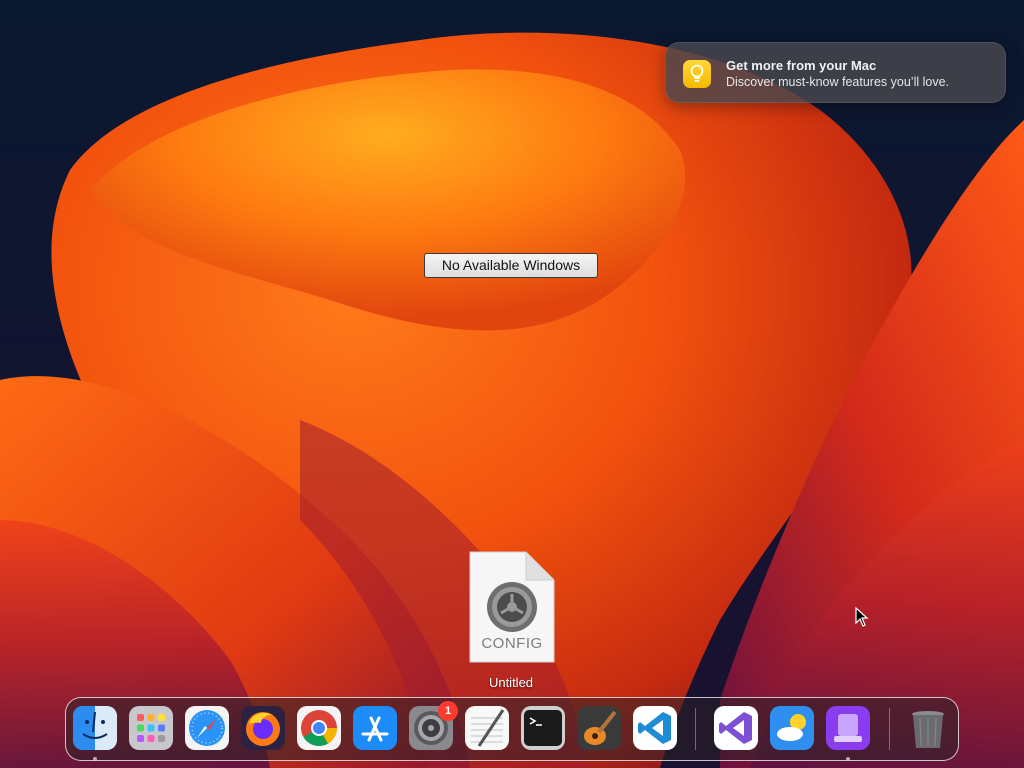  Describe the element at coordinates (448, 711) in the screenshot. I see `notification-badge: 1` at that location.